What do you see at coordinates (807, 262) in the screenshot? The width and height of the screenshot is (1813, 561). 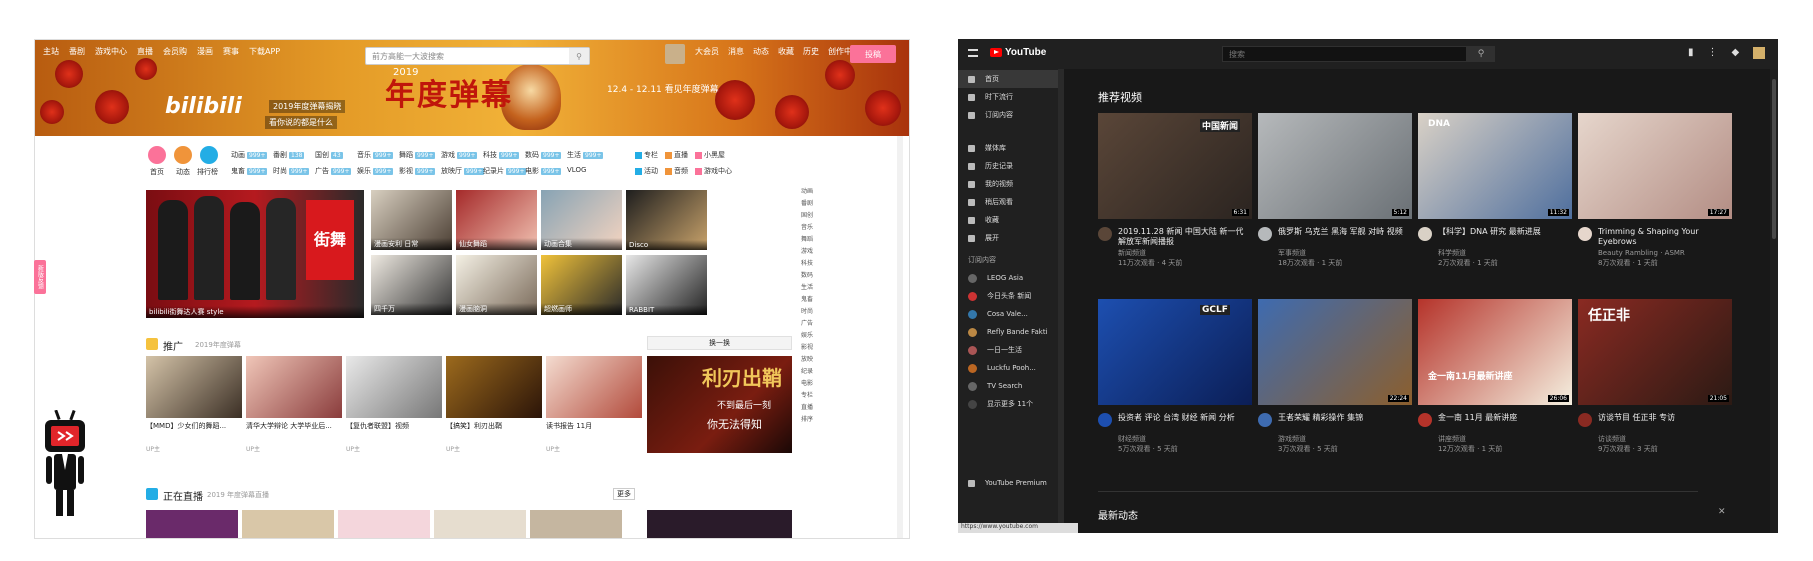 I see `rail-item: 科技` at bounding box center [807, 262].